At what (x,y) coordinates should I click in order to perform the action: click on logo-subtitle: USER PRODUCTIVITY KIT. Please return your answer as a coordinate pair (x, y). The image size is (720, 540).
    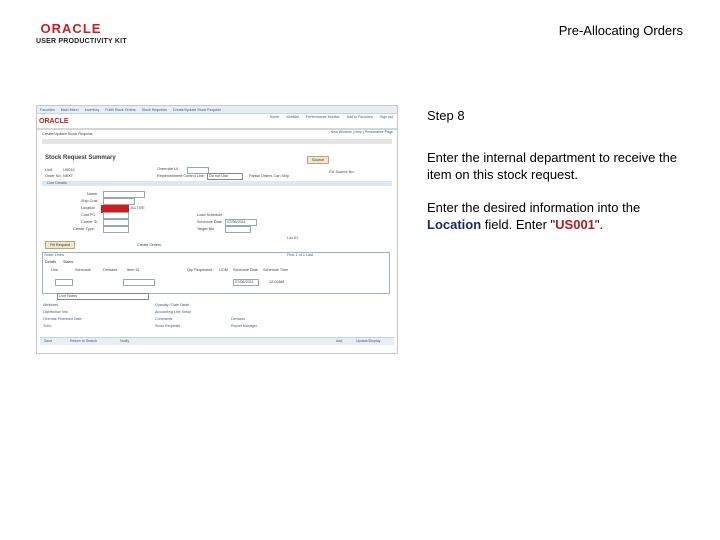
    Looking at the image, I should click on (81, 41).